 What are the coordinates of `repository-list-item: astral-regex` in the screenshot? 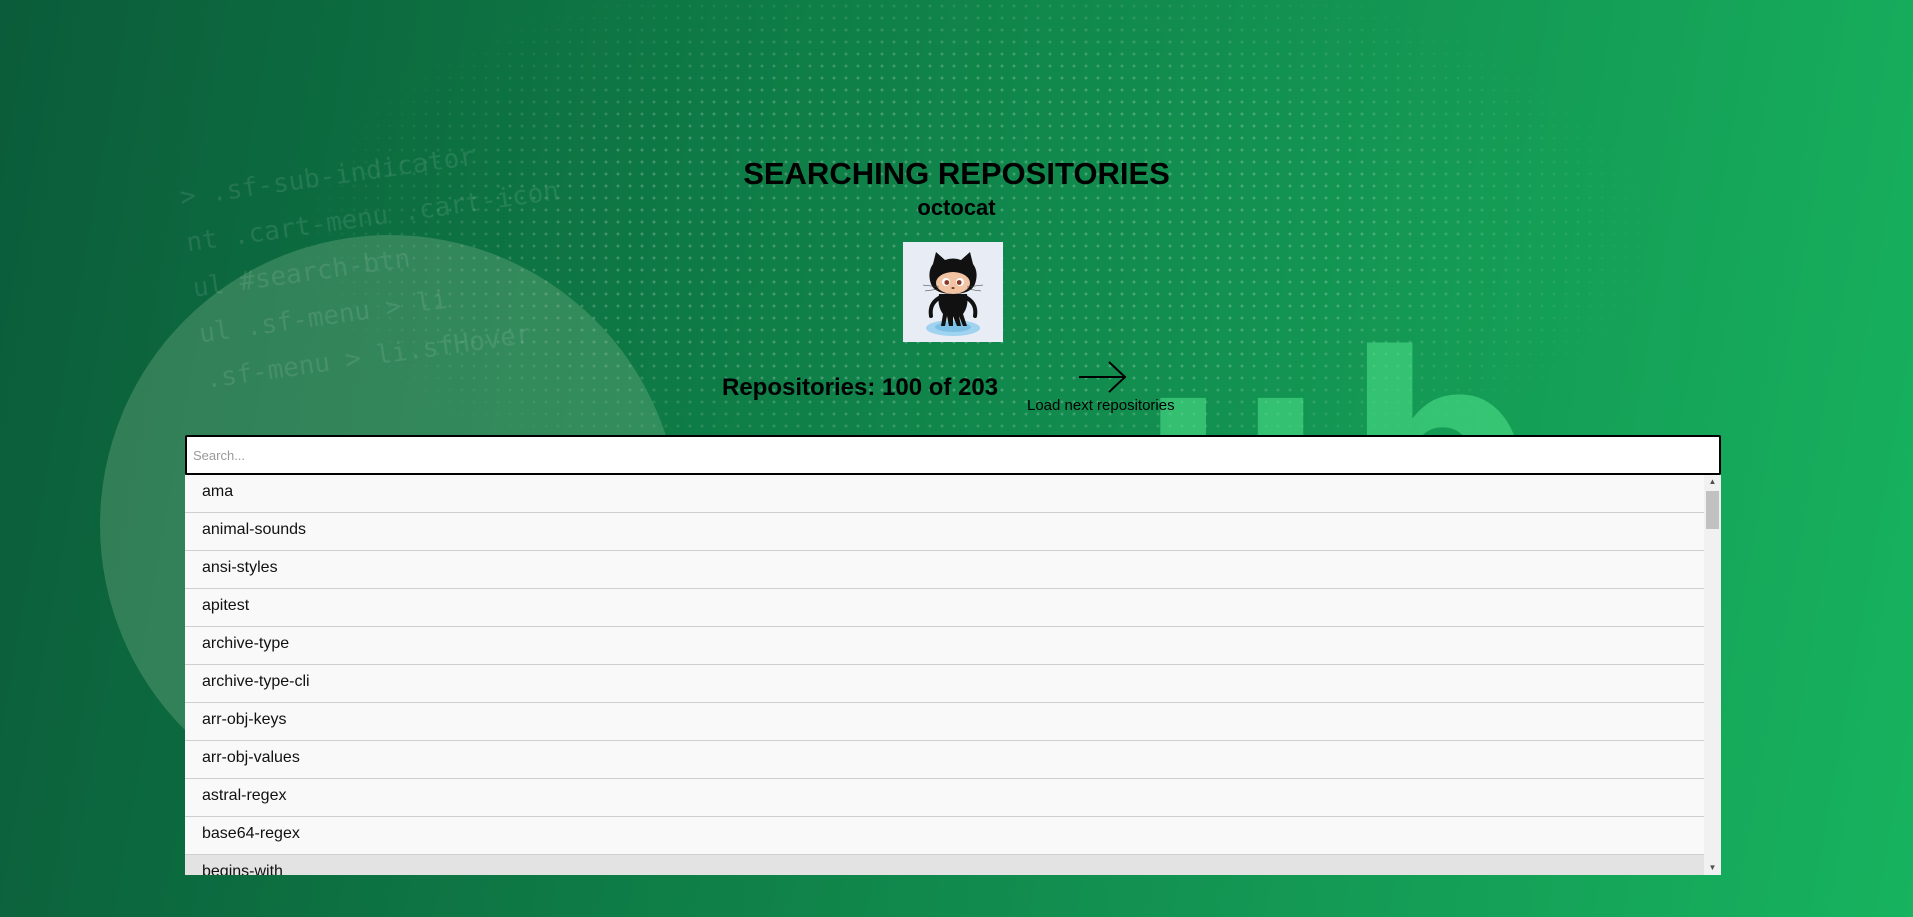 It's located at (944, 798).